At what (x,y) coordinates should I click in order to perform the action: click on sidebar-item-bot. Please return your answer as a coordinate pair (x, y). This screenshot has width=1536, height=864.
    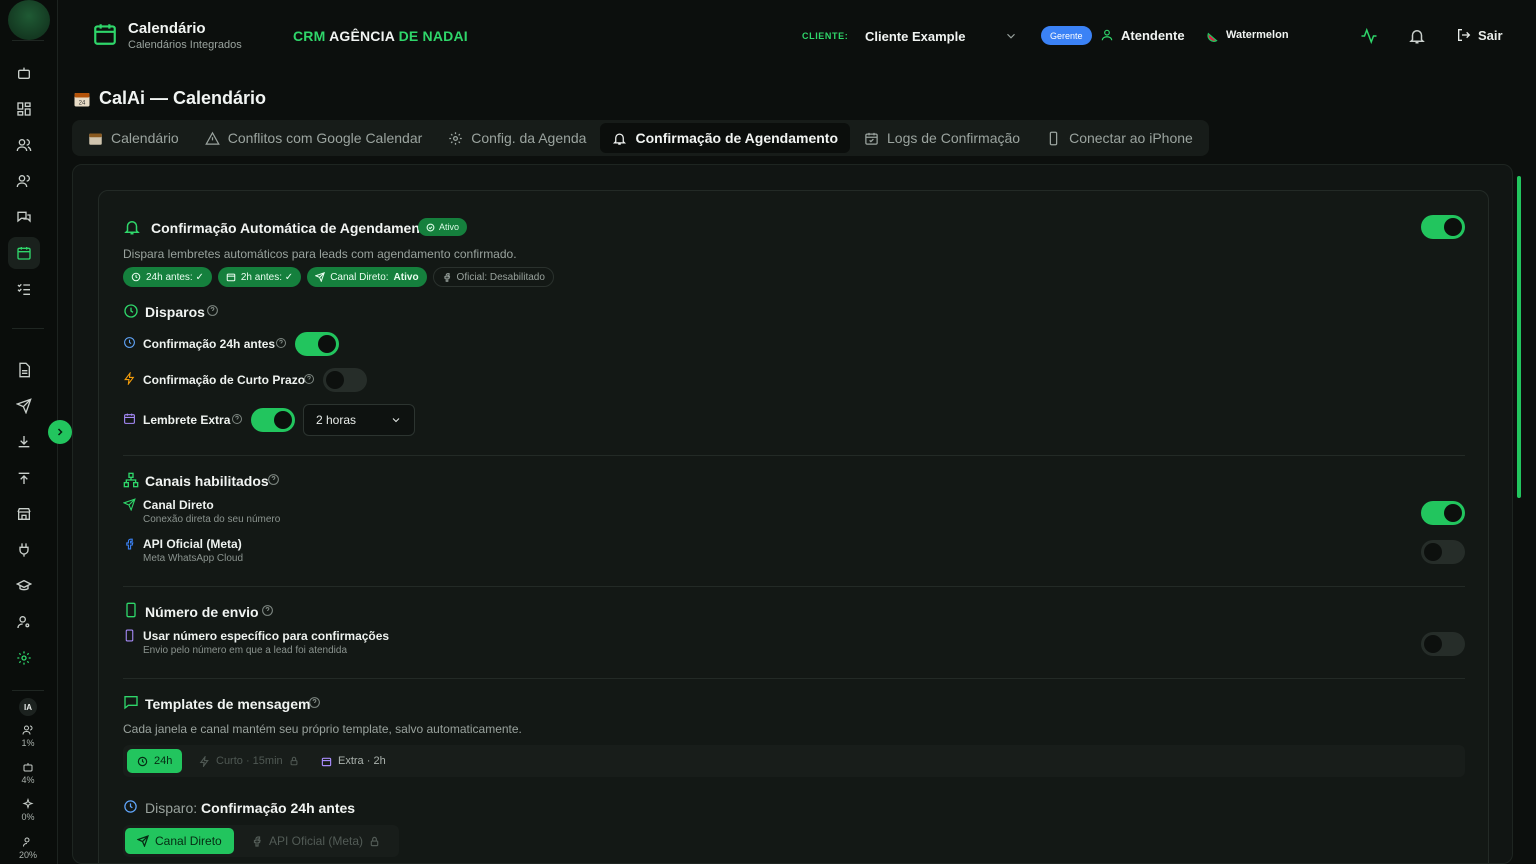
    Looking at the image, I should click on (24, 73).